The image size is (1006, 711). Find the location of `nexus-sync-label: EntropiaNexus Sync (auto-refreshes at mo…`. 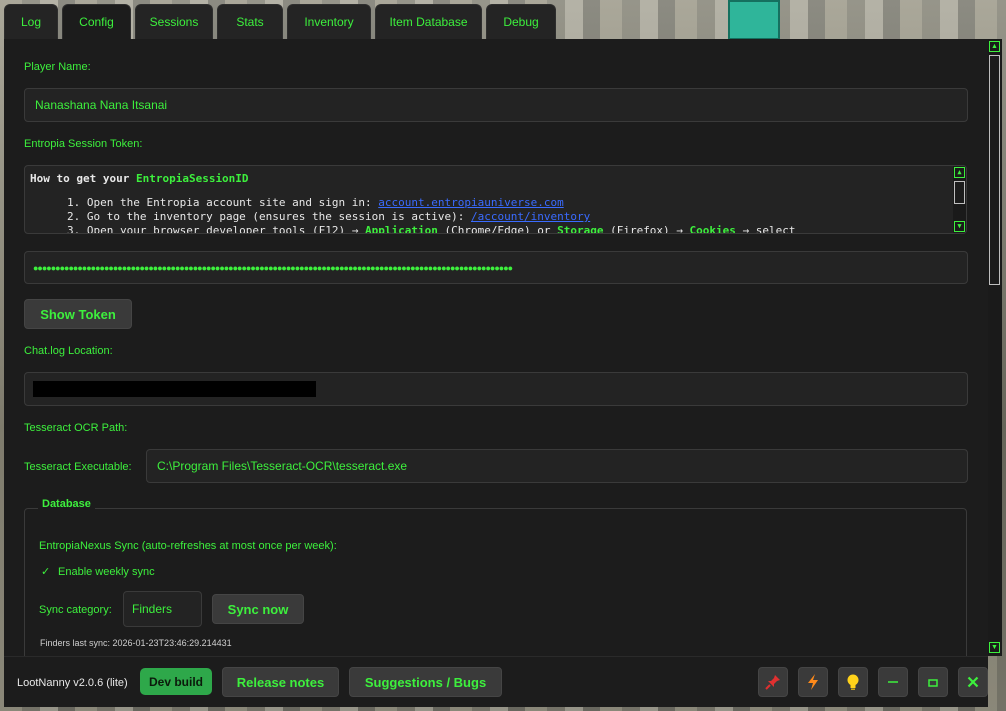

nexus-sync-label: EntropiaNexus Sync (auto-refreshes at mo… is located at coordinates (188, 546).